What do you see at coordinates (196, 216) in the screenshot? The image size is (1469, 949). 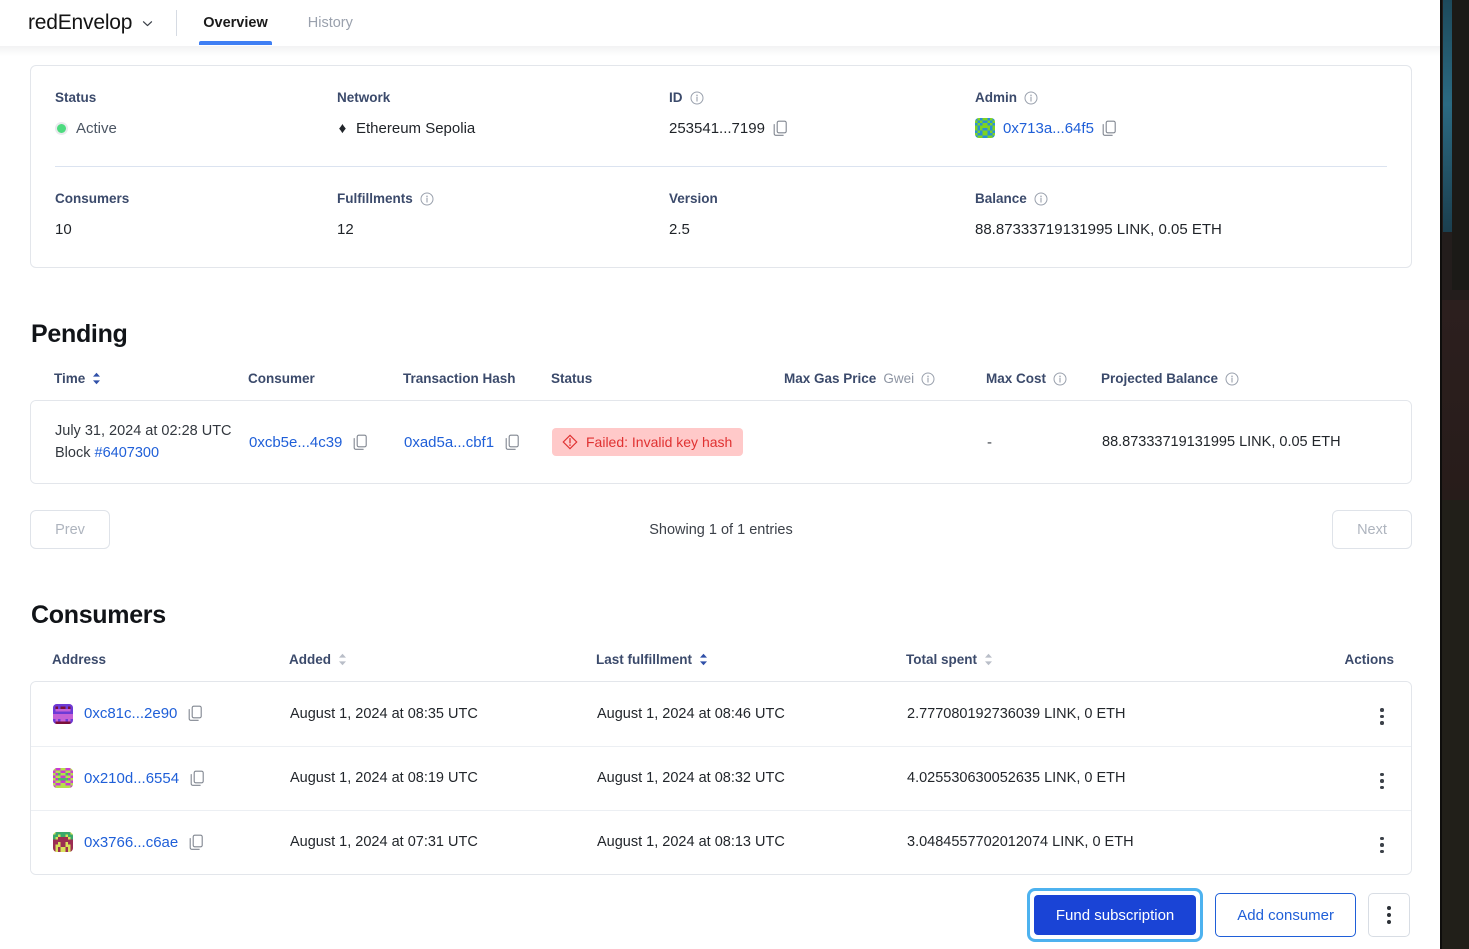 I see `summary-field-consumers: Consumers 10` at bounding box center [196, 216].